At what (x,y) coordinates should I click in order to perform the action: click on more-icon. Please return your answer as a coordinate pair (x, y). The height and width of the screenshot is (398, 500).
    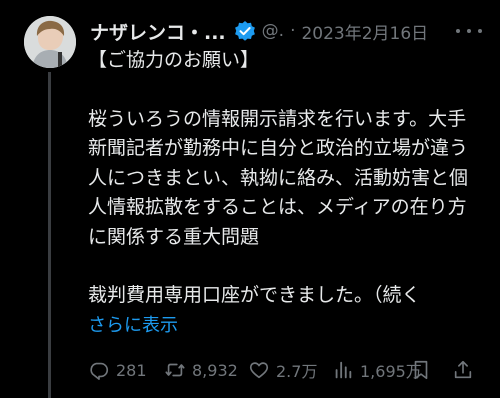
    Looking at the image, I should click on (469, 31).